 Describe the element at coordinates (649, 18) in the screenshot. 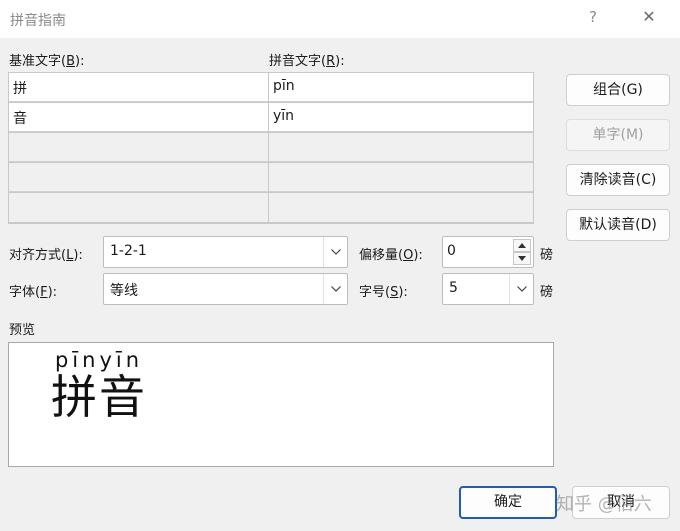

I see `close-button: ✕` at that location.